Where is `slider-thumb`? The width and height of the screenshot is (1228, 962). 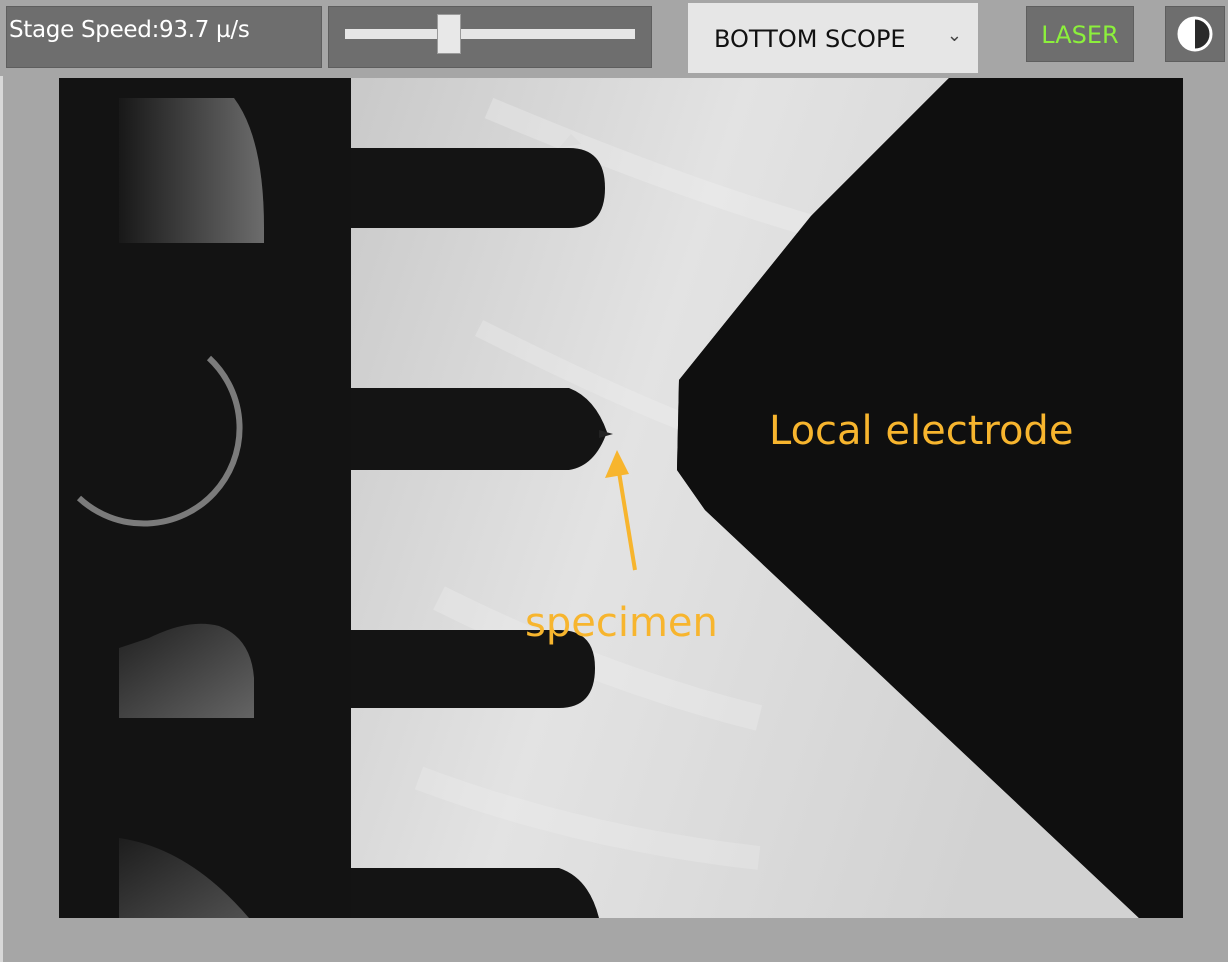 slider-thumb is located at coordinates (449, 34).